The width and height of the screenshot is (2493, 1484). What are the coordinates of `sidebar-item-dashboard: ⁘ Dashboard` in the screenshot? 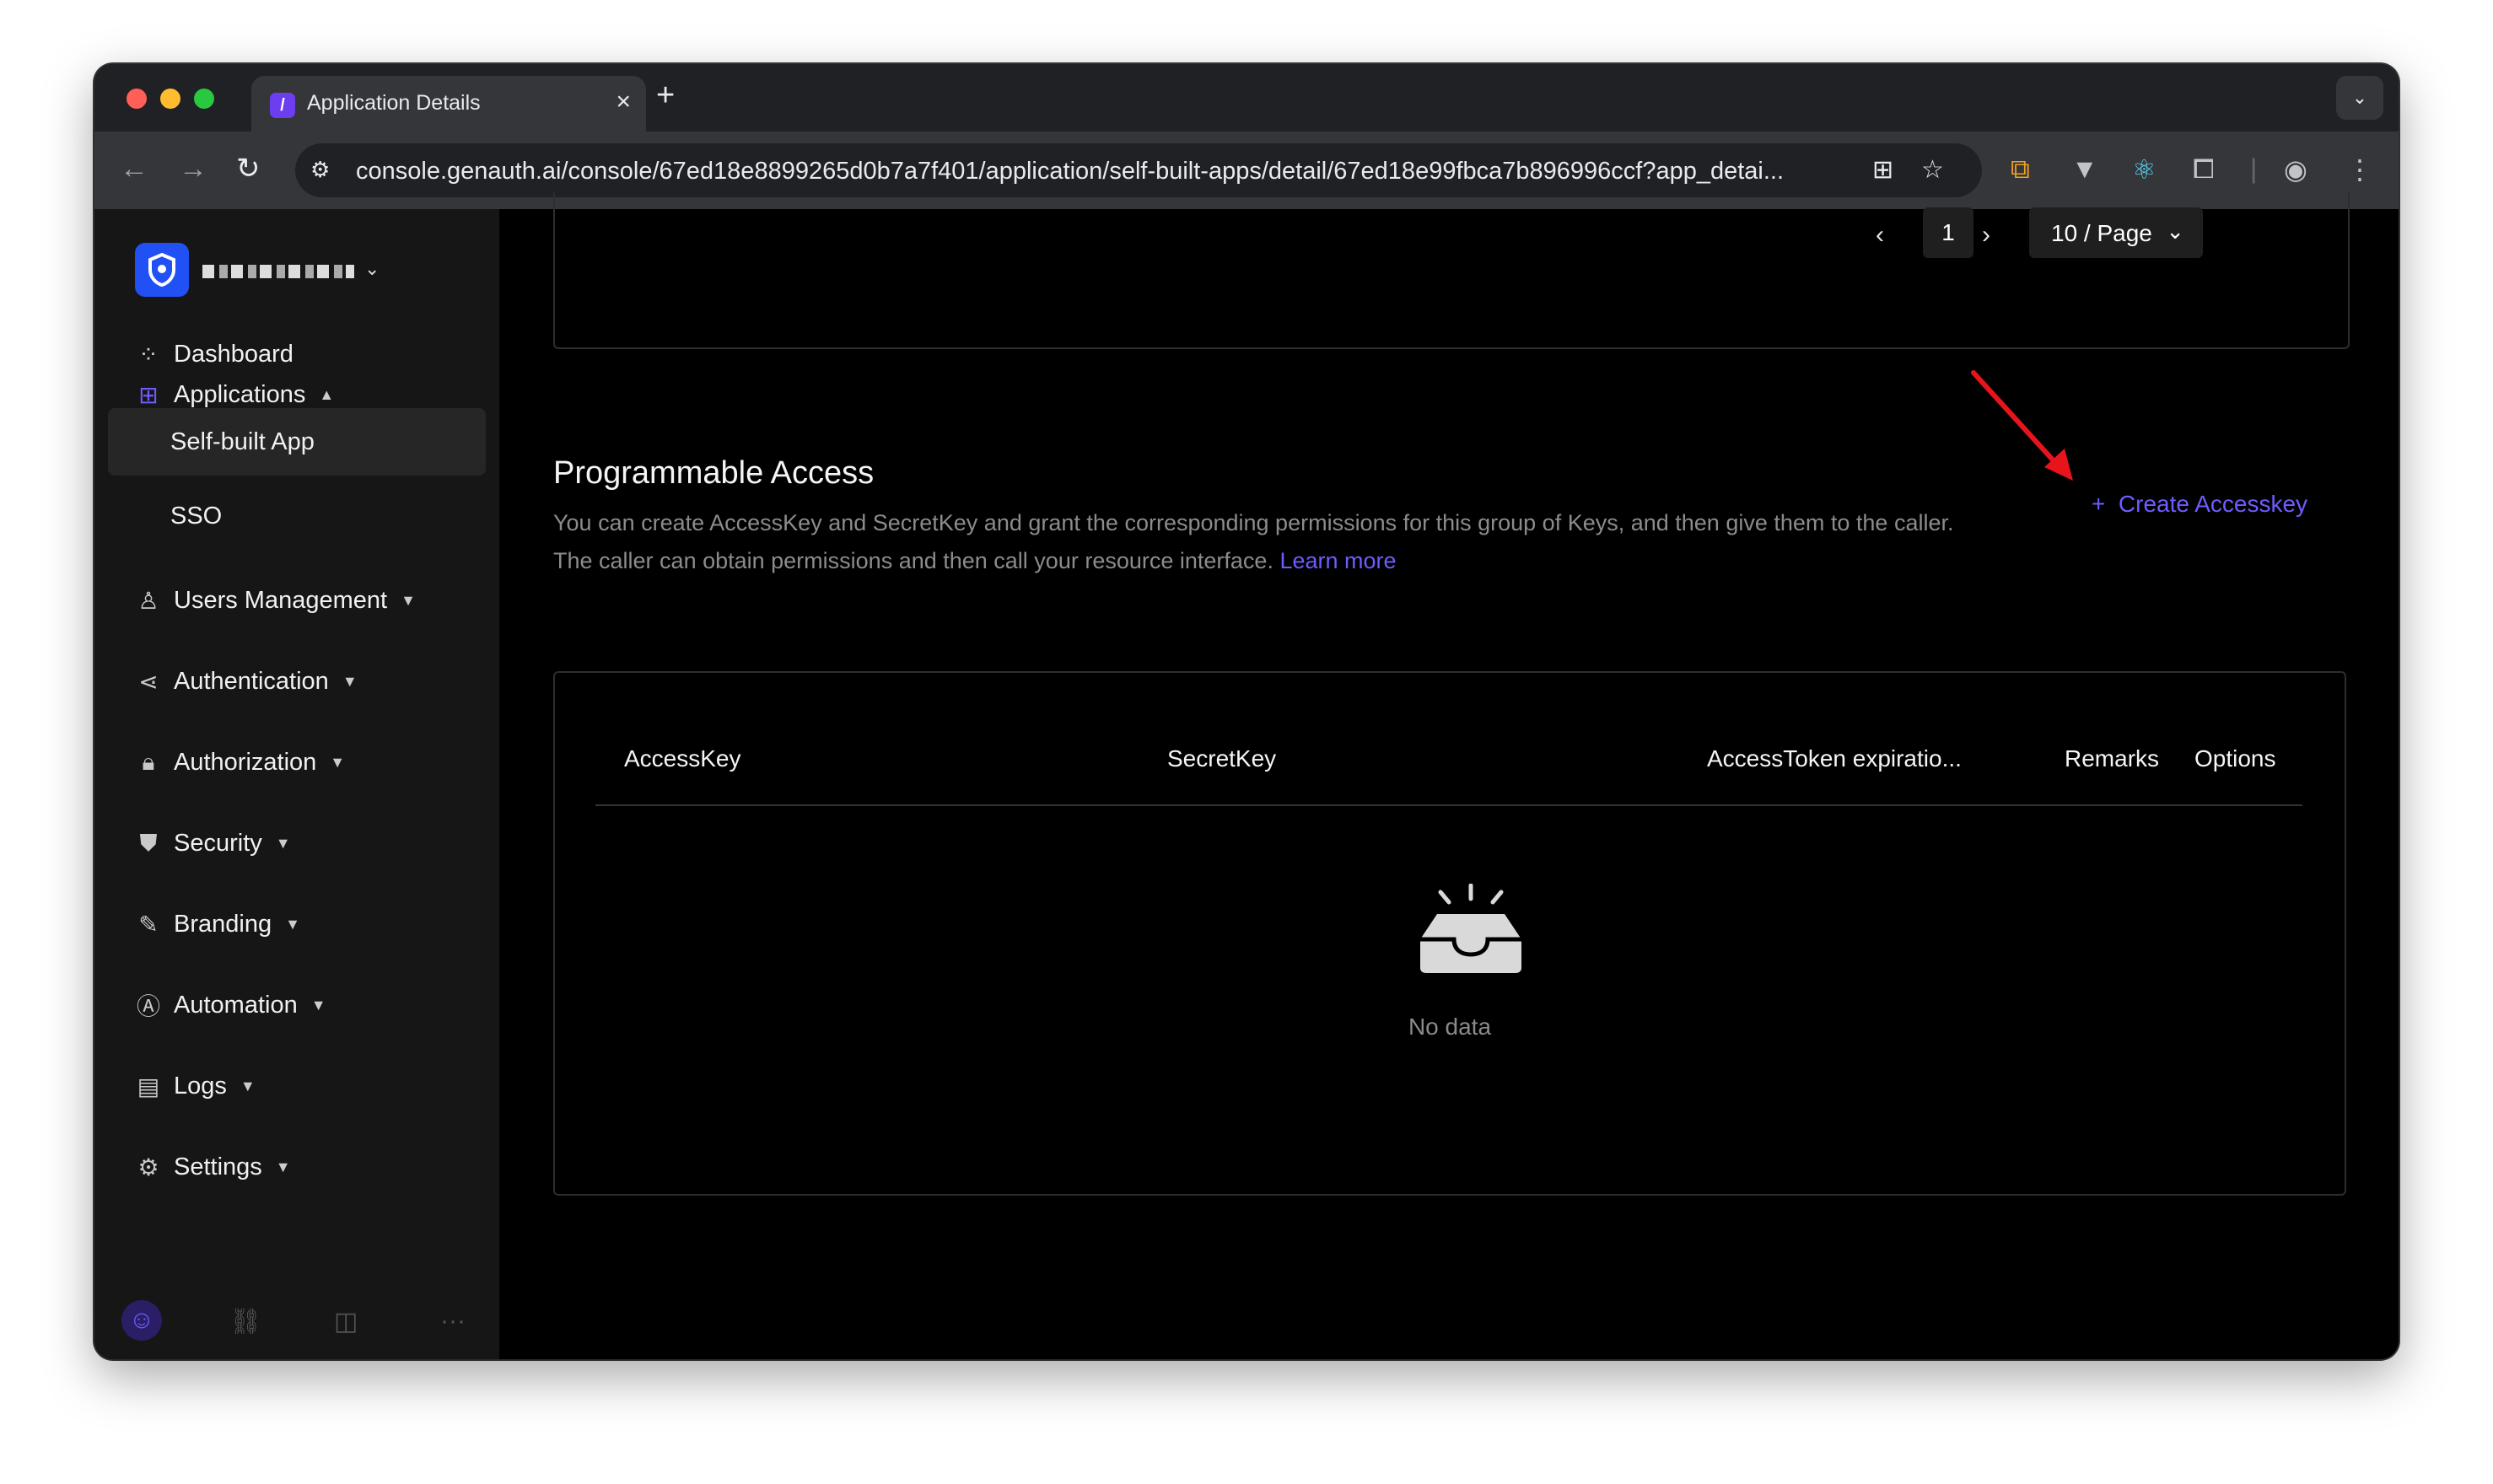 It's located at (214, 354).